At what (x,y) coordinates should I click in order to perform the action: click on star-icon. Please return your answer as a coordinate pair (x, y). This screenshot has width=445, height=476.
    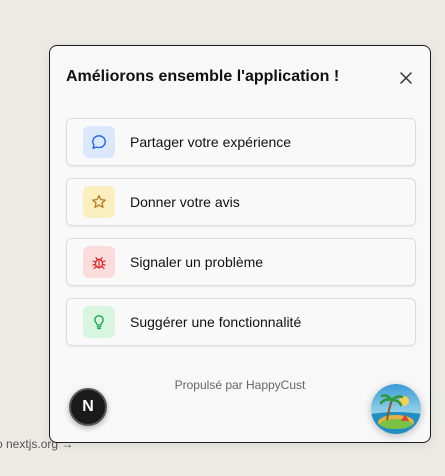
    Looking at the image, I should click on (99, 201).